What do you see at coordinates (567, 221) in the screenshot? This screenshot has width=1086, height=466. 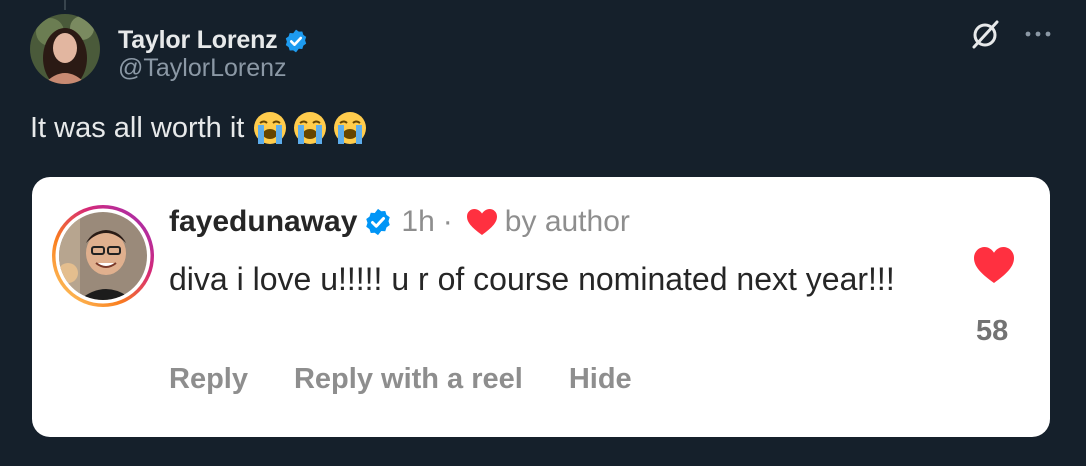 I see `liked-by-author-label: by author` at bounding box center [567, 221].